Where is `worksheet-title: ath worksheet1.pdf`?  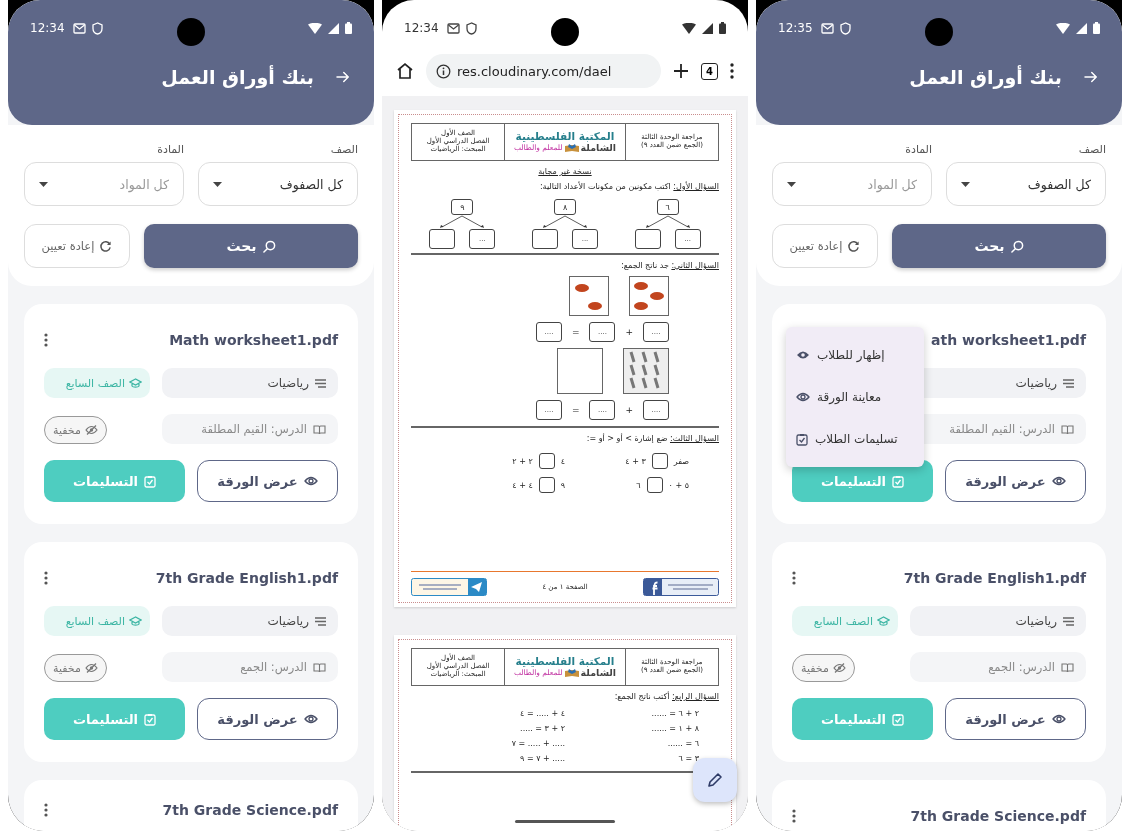 worksheet-title: ath worksheet1.pdf is located at coordinates (1008, 340).